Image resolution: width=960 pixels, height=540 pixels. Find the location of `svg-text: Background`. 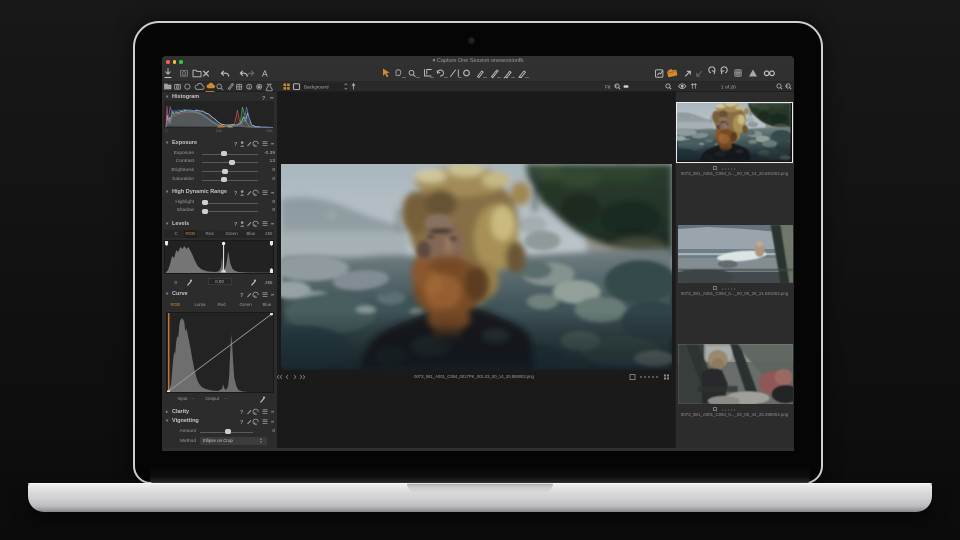

svg-text: Background is located at coordinates (316, 87).